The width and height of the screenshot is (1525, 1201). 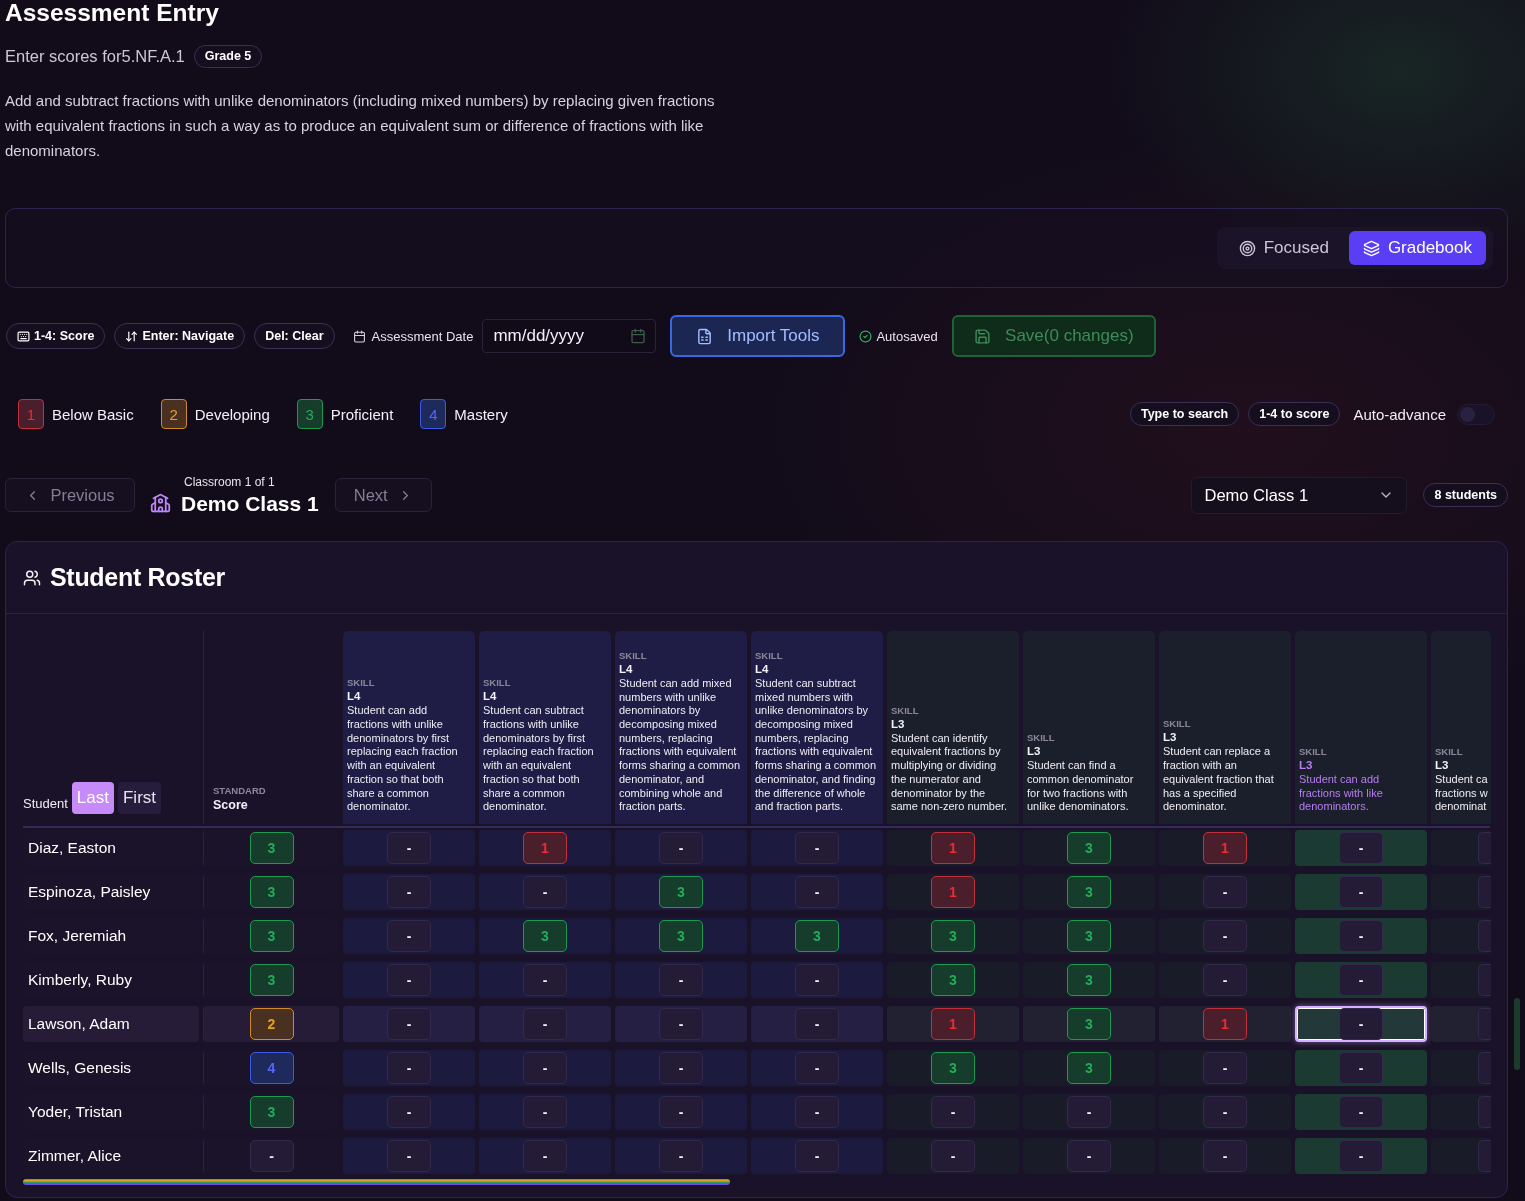 I want to click on save-icon, so click(x=983, y=336).